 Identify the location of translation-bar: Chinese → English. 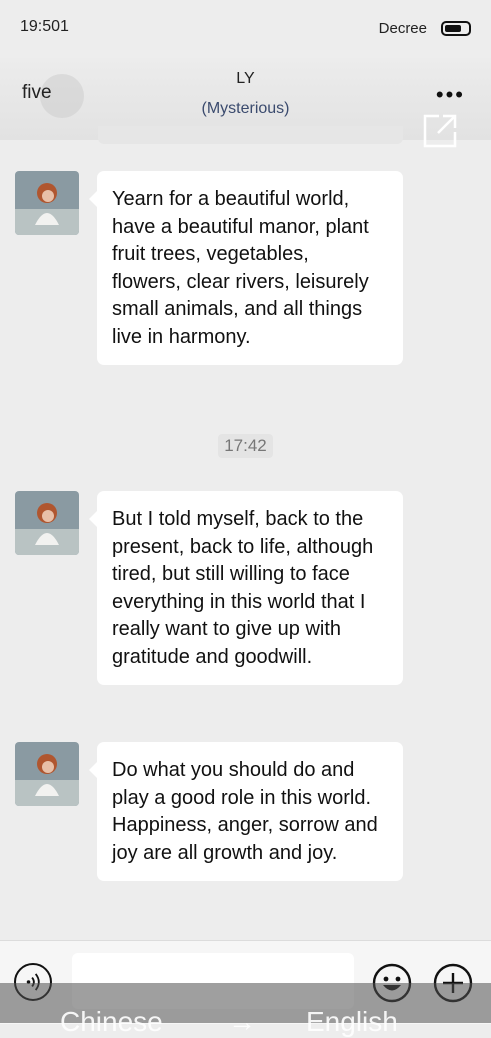
(245, 1010).